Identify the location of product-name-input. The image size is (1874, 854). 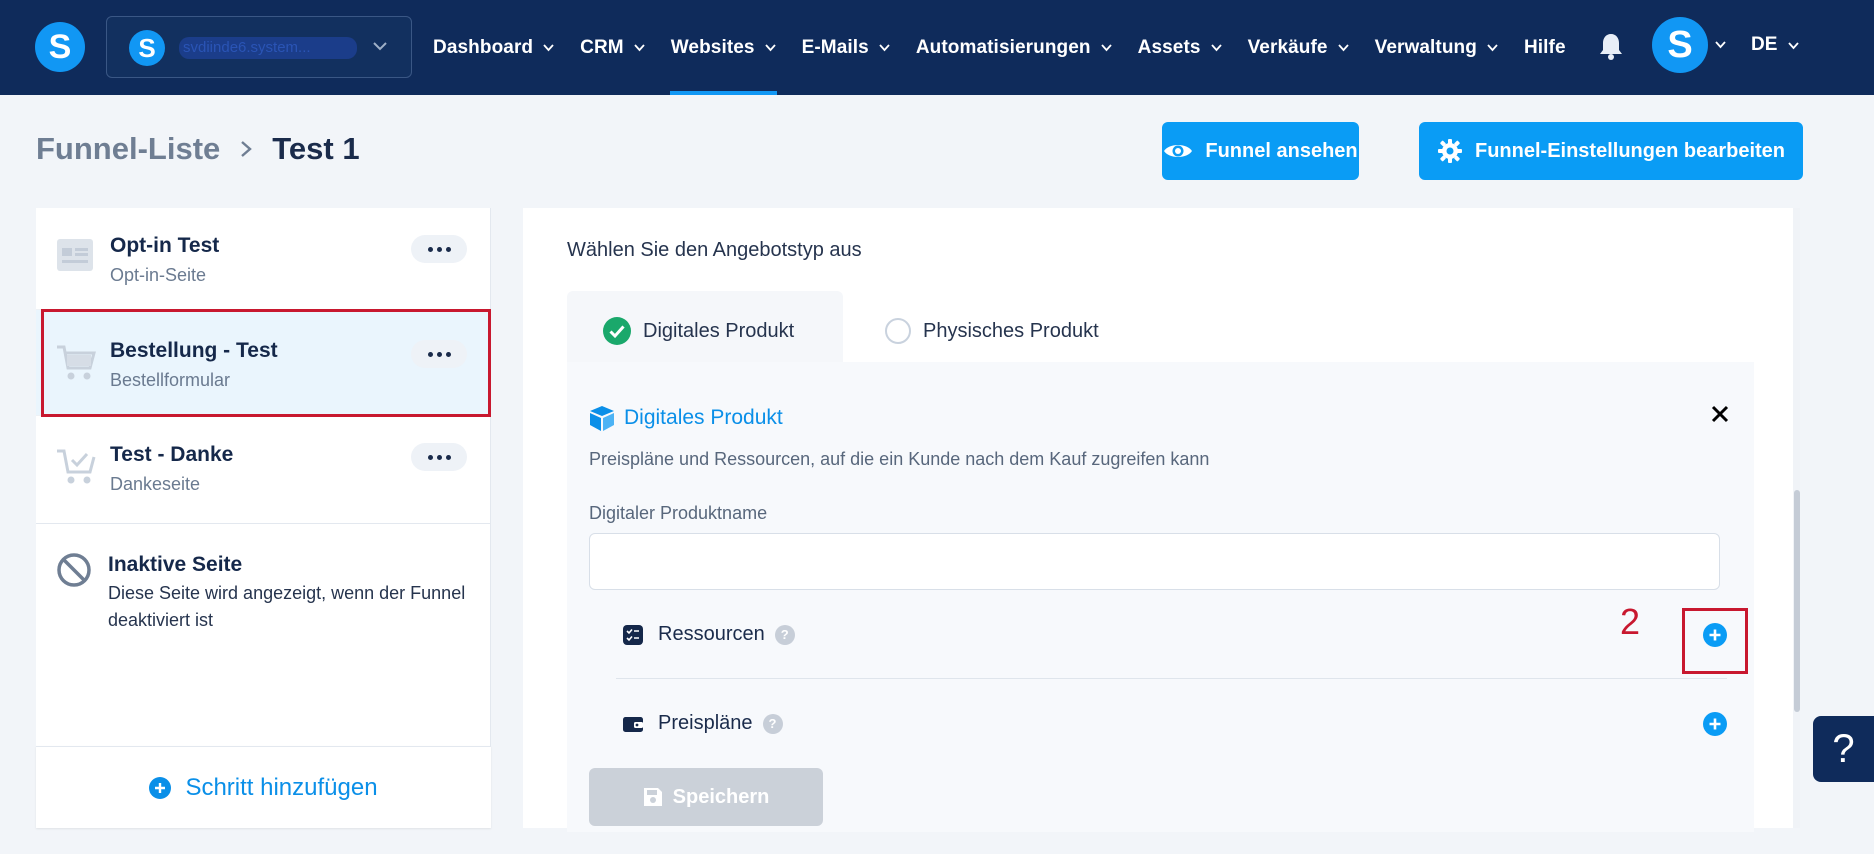
(1154, 561).